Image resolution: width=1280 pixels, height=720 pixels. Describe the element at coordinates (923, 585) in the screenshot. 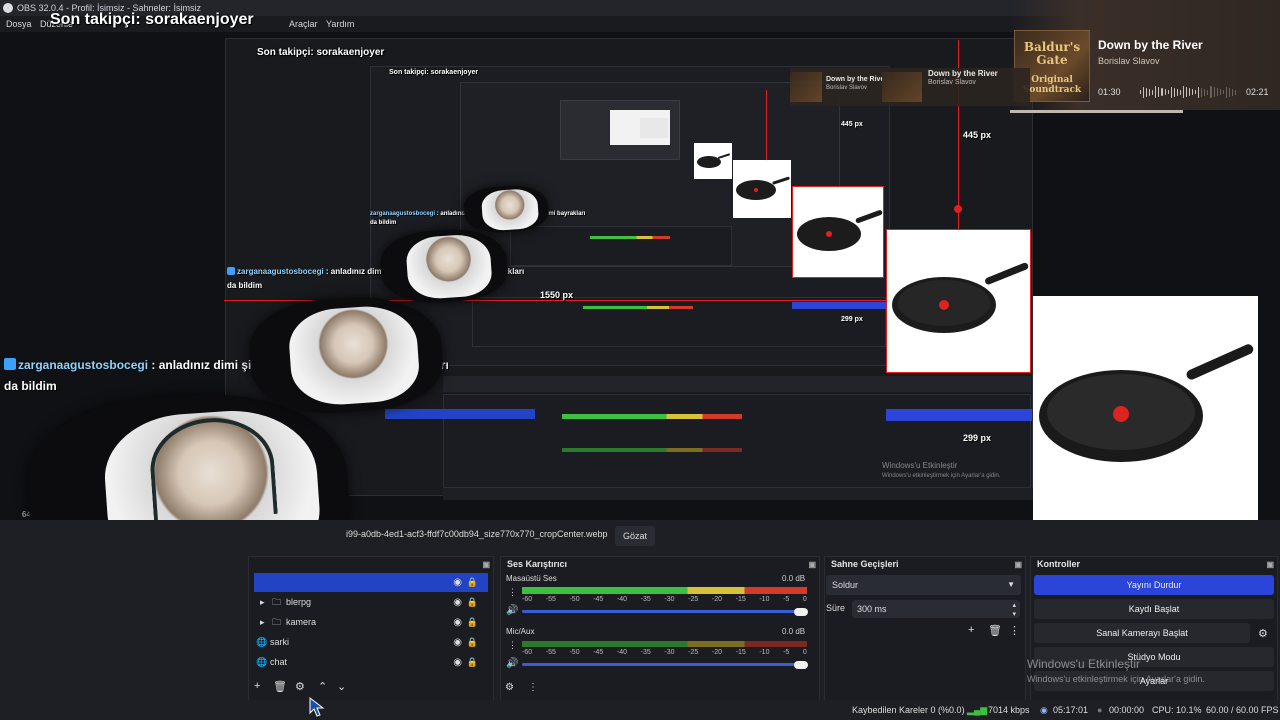

I see `transition-select: Soldur ▼` at that location.